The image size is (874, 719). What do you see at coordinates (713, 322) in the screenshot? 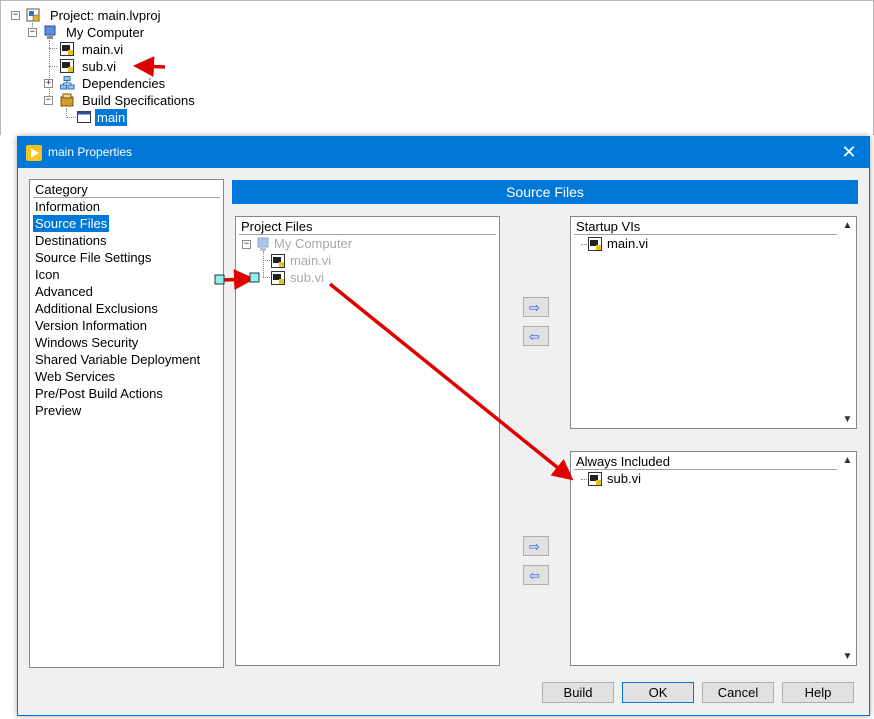
I see `startup-vis-list: Startup VIs main.vi ▲ ▼` at bounding box center [713, 322].